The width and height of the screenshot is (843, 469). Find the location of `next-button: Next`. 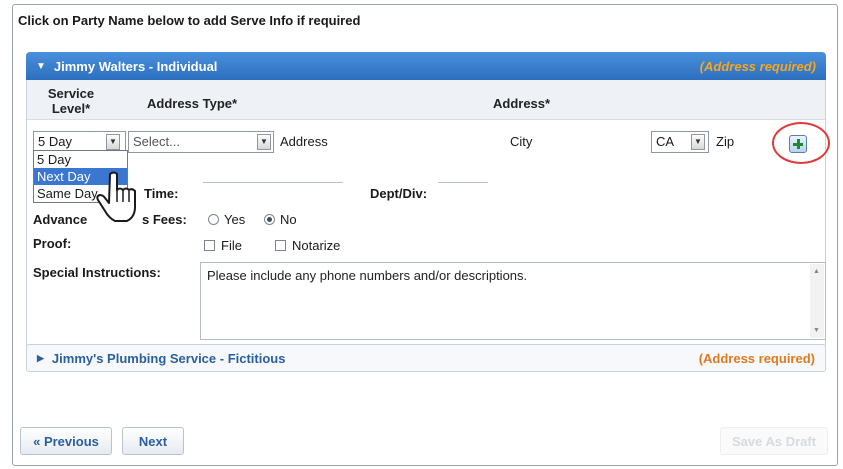

next-button: Next is located at coordinates (153, 441).